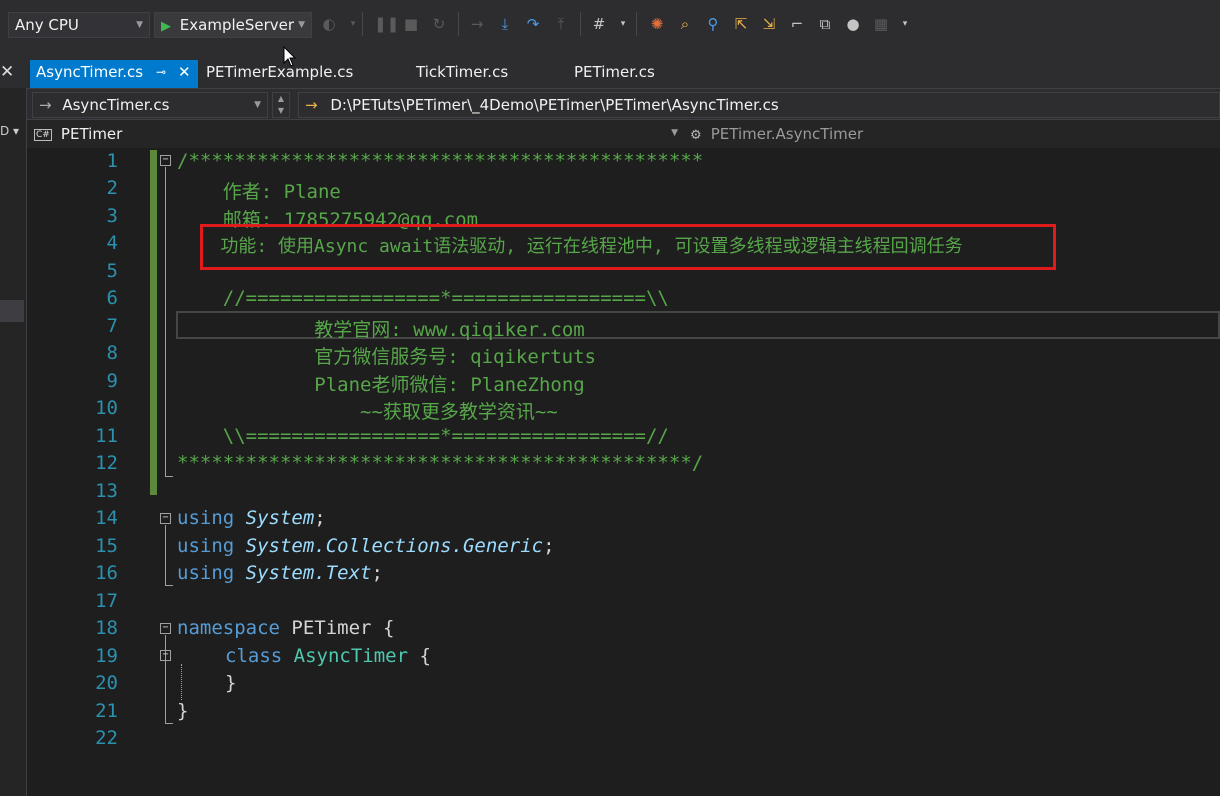 This screenshot has width=1220, height=796. What do you see at coordinates (112, 161) in the screenshot?
I see `line-number: 1` at bounding box center [112, 161].